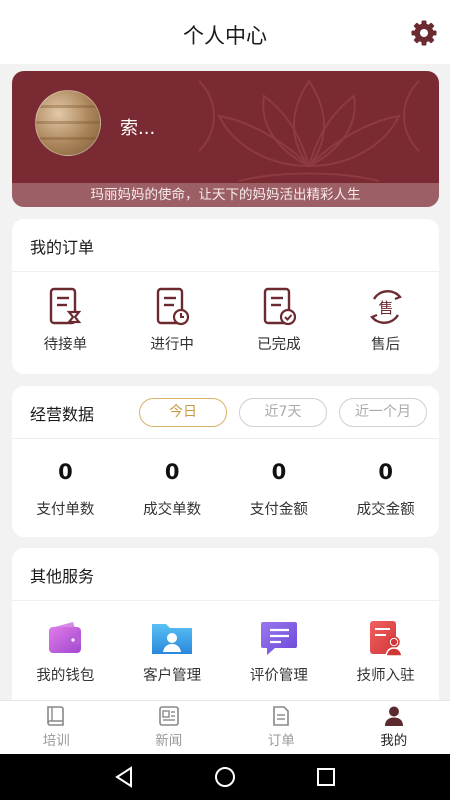 This screenshot has height=800, width=450. I want to click on after-sale-icon: 售, so click(385, 307).